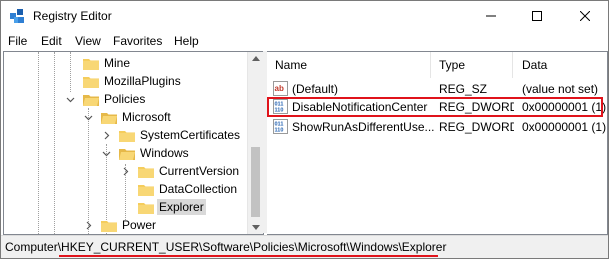 This screenshot has height=259, width=609. I want to click on tree-node-label: SystemCertificates, so click(190, 135).